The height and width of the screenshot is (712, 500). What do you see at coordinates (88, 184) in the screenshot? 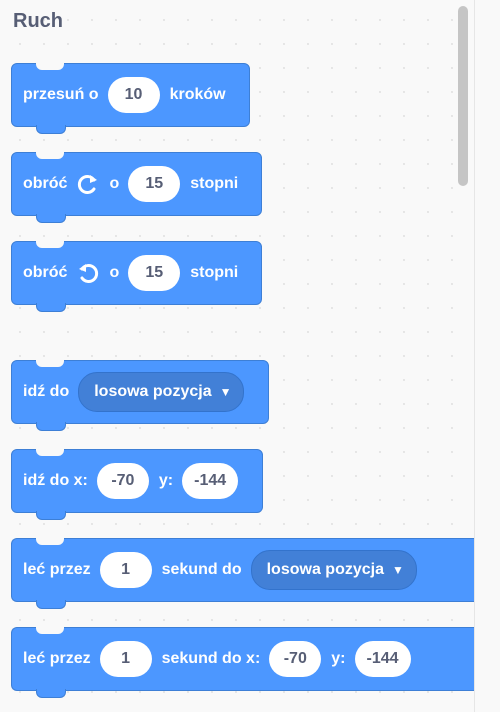
I see `rotate-clockwise-icon` at bounding box center [88, 184].